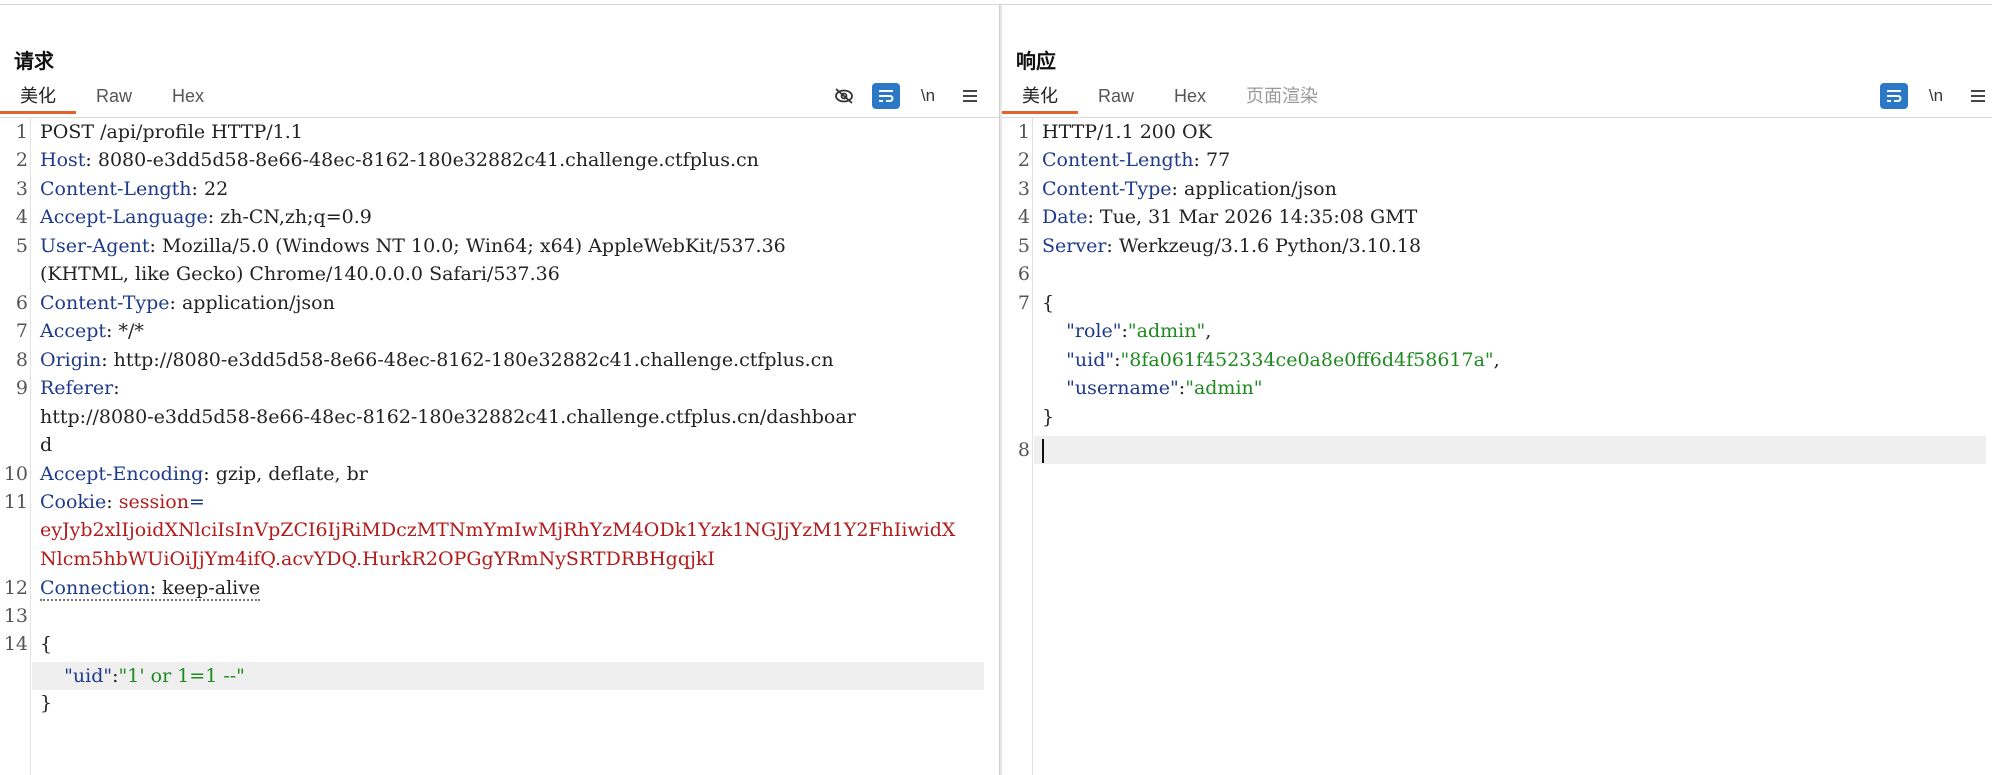 This screenshot has width=1992, height=775. I want to click on header-value: keep-alive, so click(208, 588).